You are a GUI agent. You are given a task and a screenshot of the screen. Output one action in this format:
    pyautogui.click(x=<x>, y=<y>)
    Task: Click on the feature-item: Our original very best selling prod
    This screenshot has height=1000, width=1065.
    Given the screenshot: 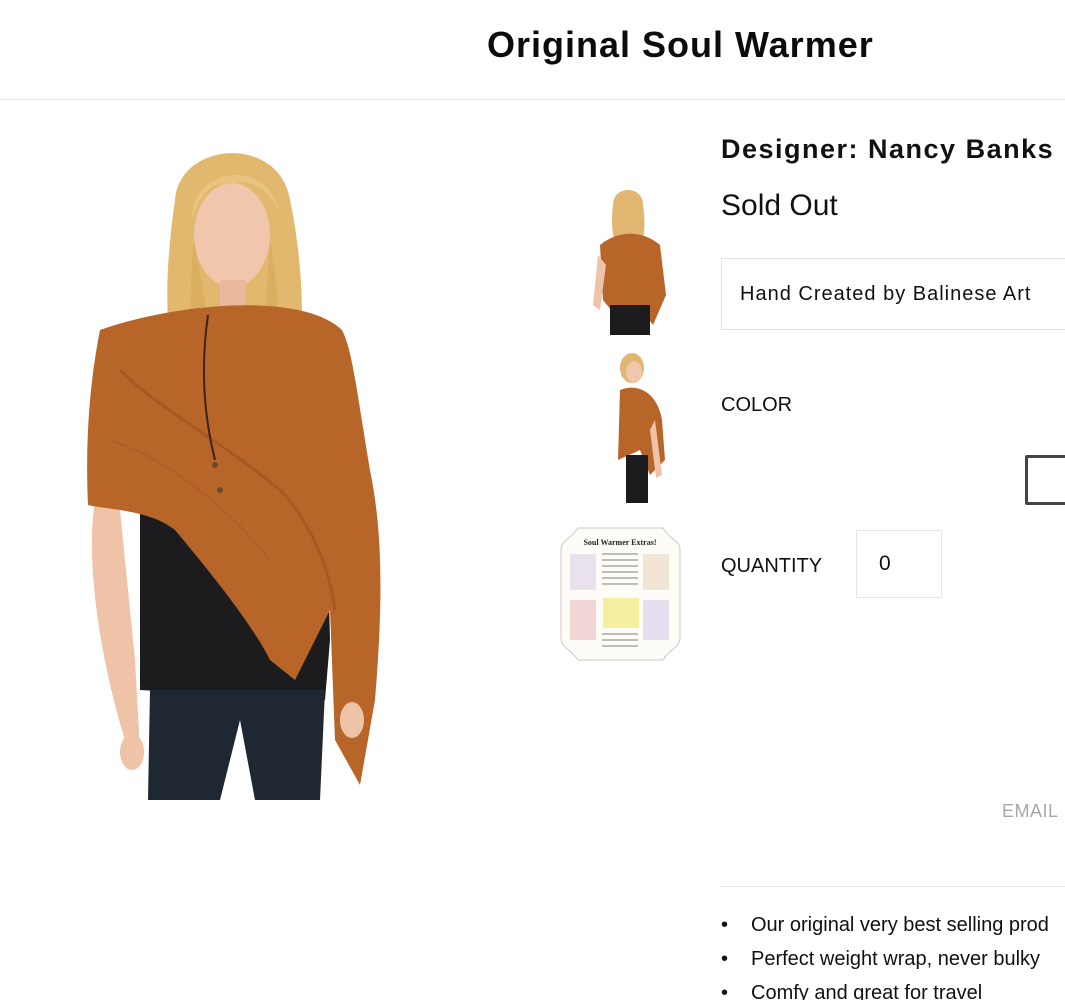 What is the action you would take?
    pyautogui.click(x=885, y=925)
    